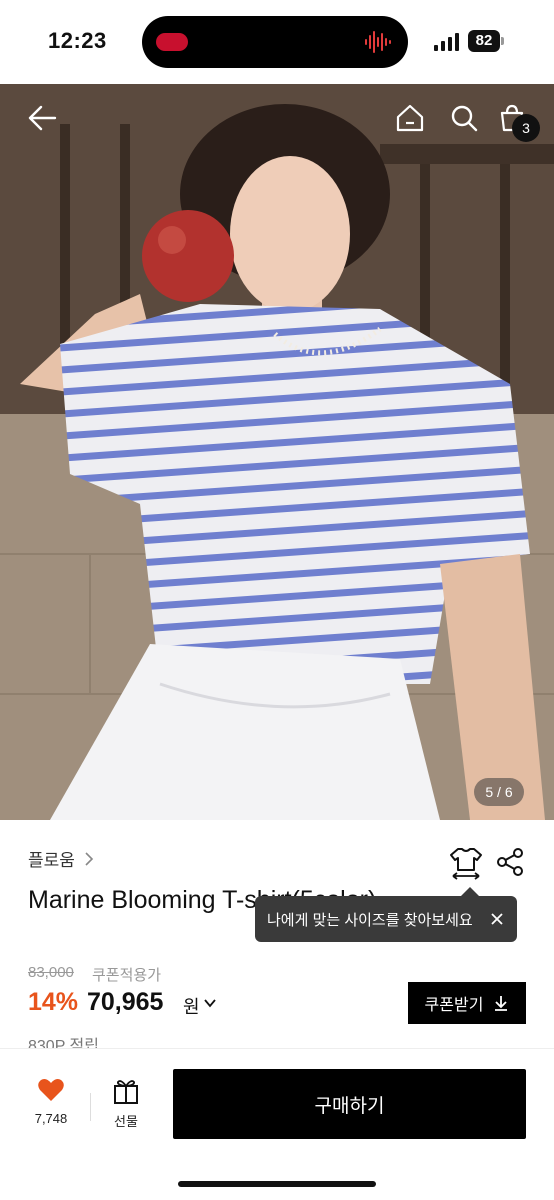  Describe the element at coordinates (466, 863) in the screenshot. I see `size-guide-icon` at that location.